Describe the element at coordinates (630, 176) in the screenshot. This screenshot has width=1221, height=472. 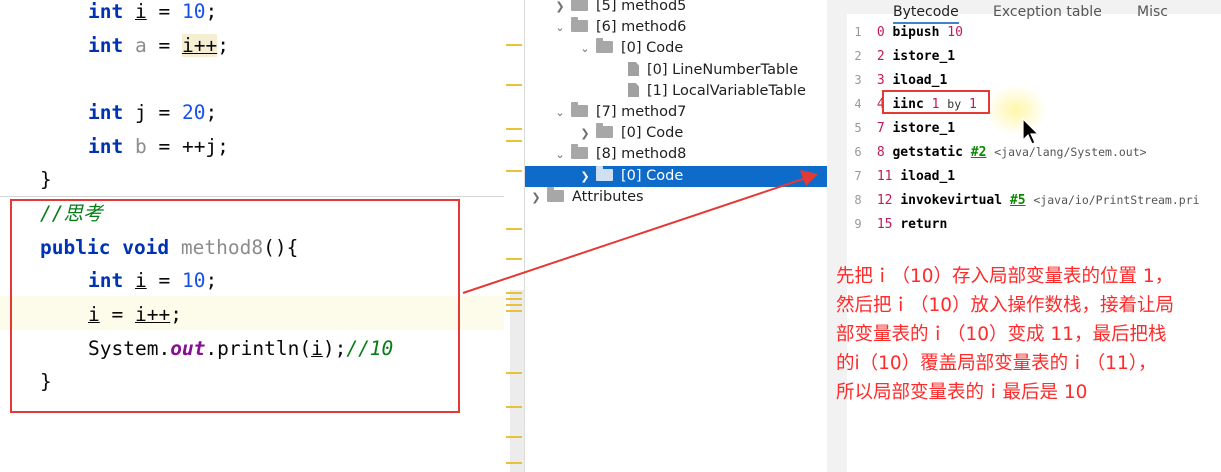
I see `tree-item-method8-code: ❯ [0] Code` at that location.